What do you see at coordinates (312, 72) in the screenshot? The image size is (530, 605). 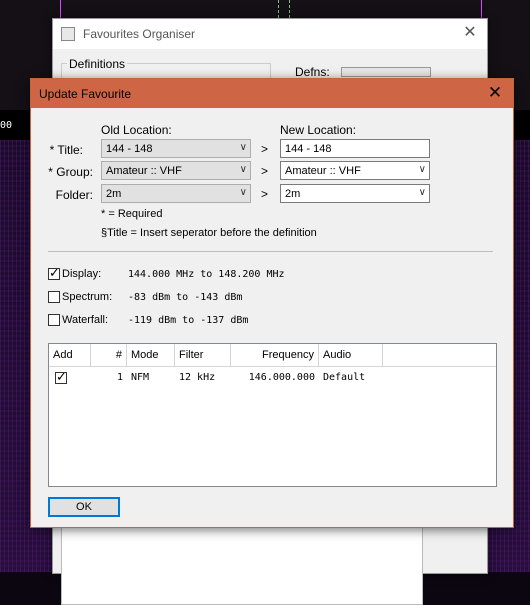 I see `defns-label: Defns:` at bounding box center [312, 72].